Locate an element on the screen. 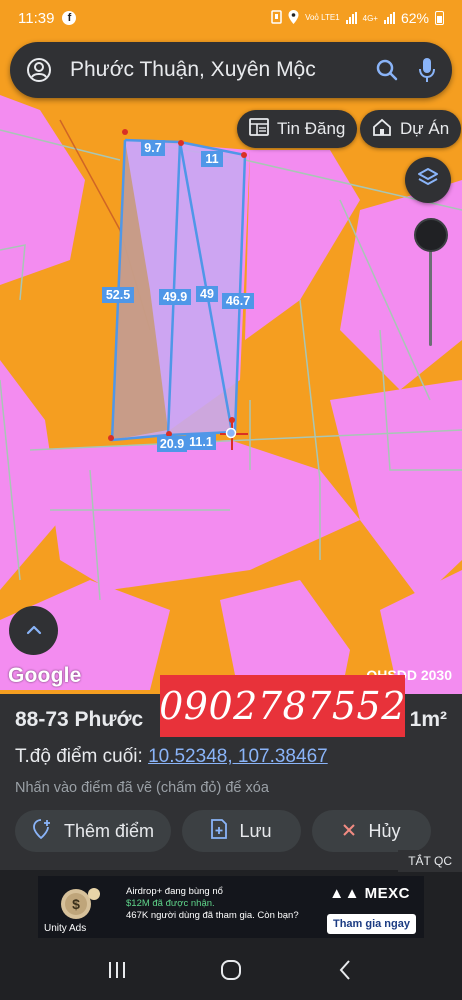 The height and width of the screenshot is (1000, 462). add-point-button: Thêm điểm is located at coordinates (93, 831).